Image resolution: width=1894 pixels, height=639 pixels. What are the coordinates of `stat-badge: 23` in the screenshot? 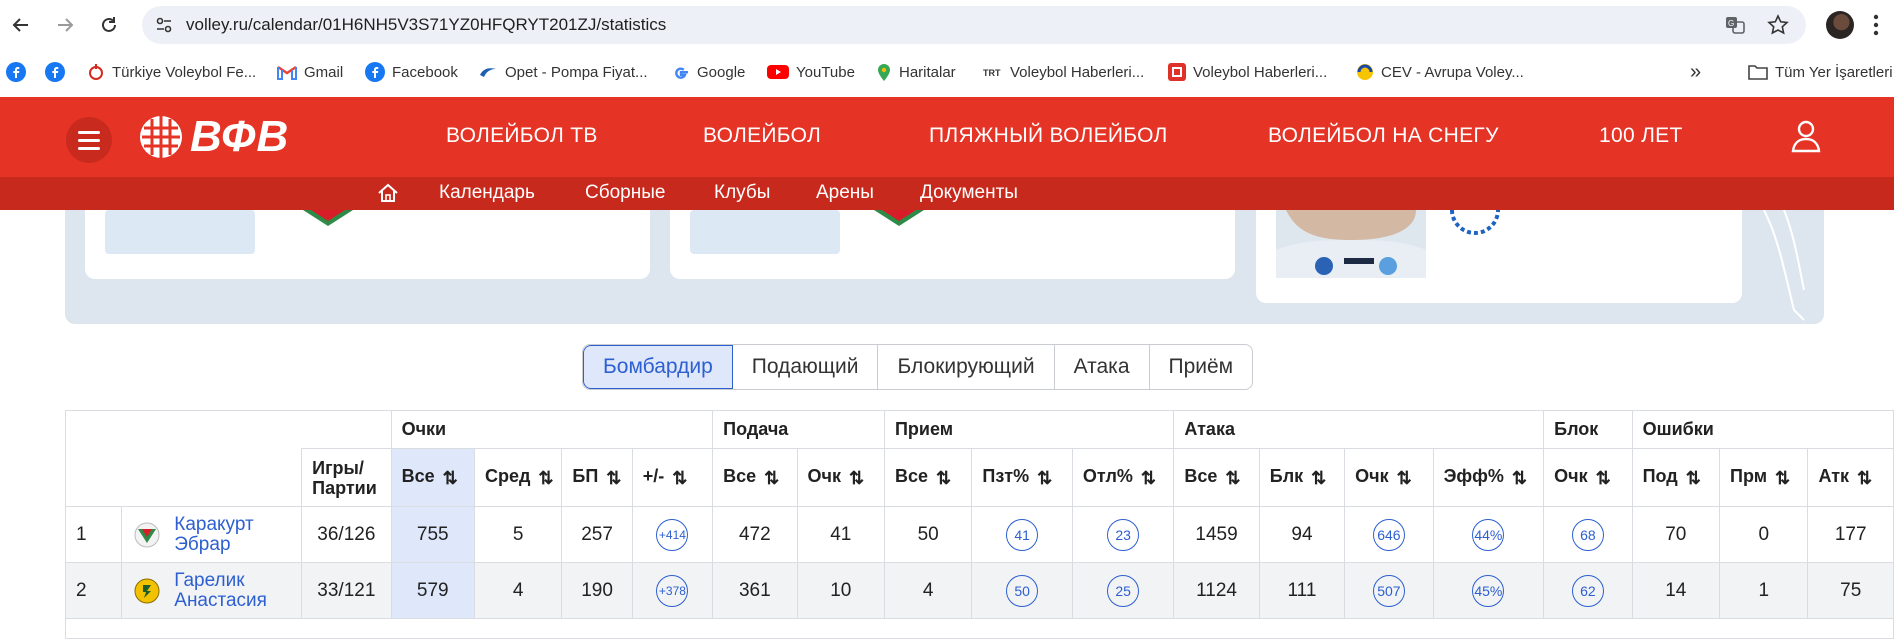 It's located at (1123, 534).